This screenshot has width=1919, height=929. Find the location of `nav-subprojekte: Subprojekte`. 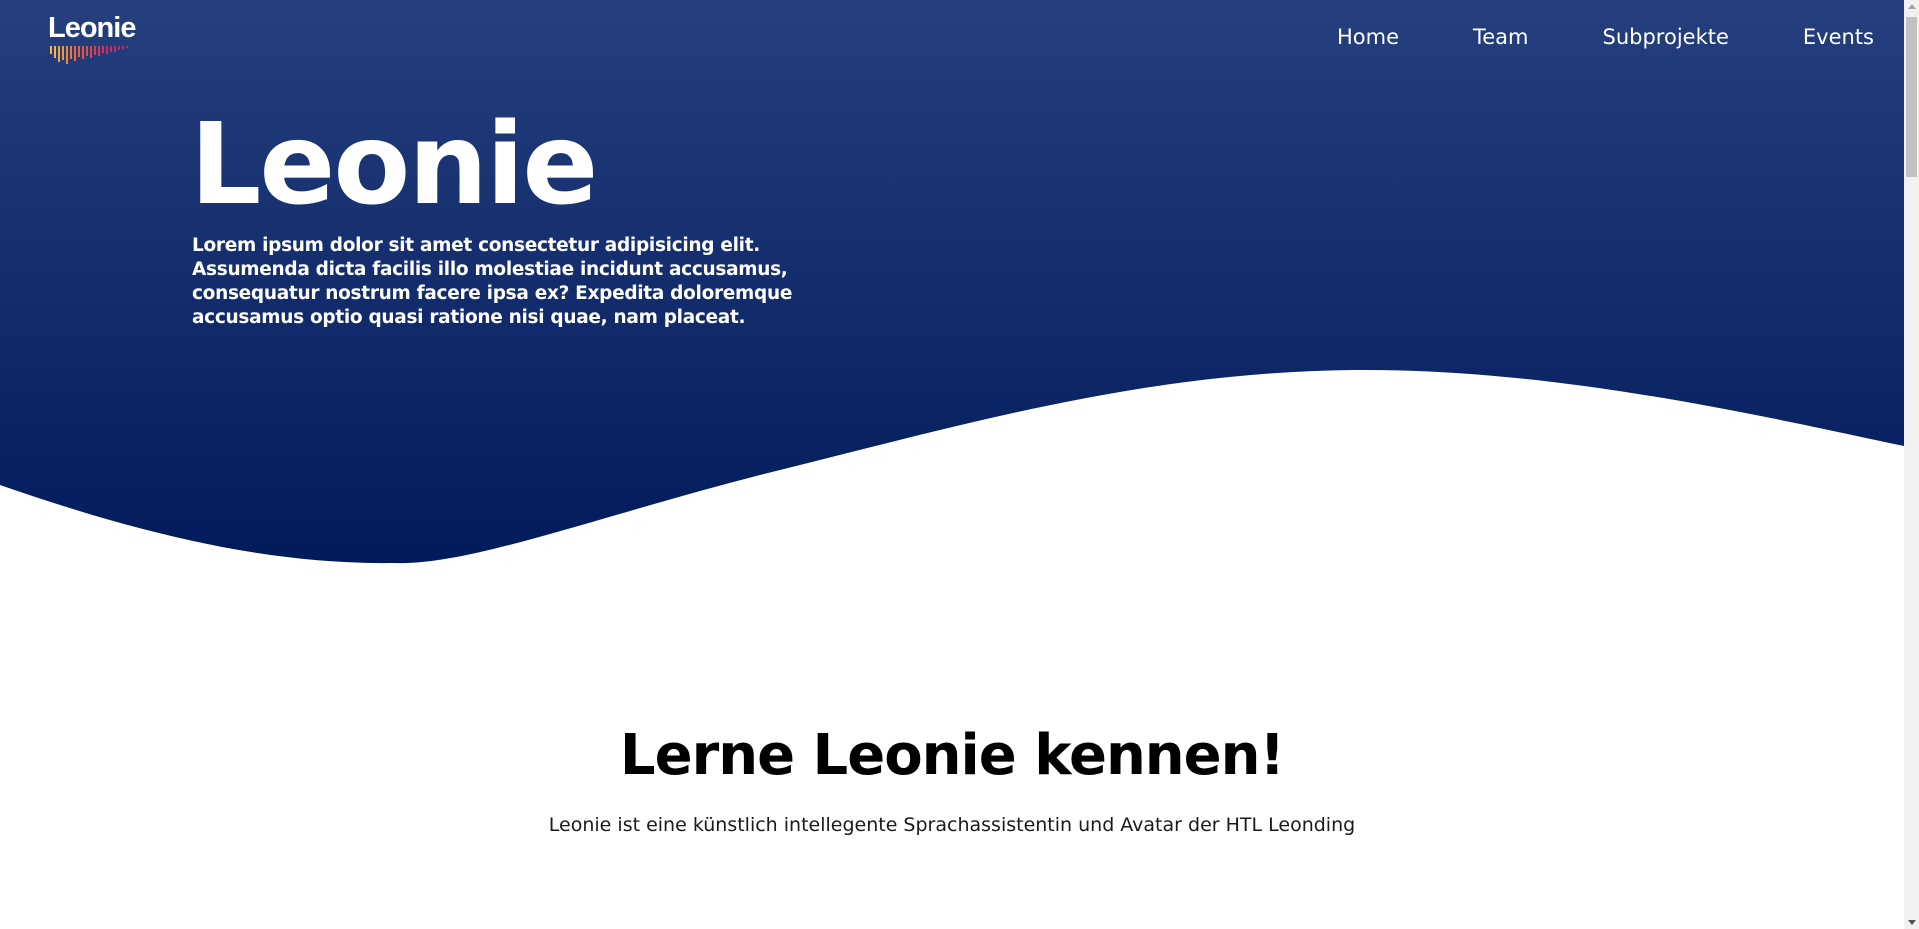

nav-subprojekte: Subprojekte is located at coordinates (1666, 37).